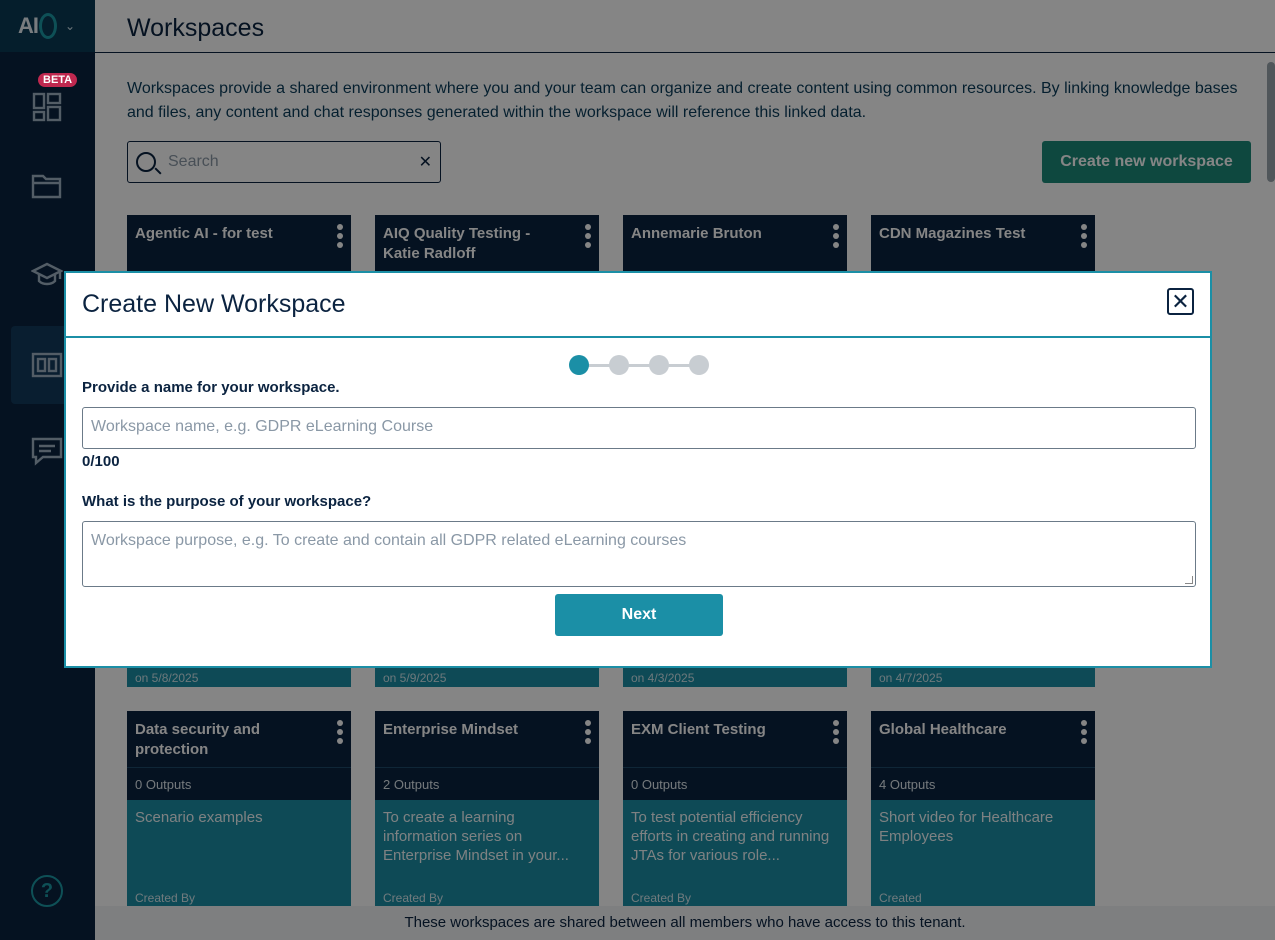 This screenshot has height=940, width=1275. I want to click on name-char-counter: 0/100, so click(101, 461).